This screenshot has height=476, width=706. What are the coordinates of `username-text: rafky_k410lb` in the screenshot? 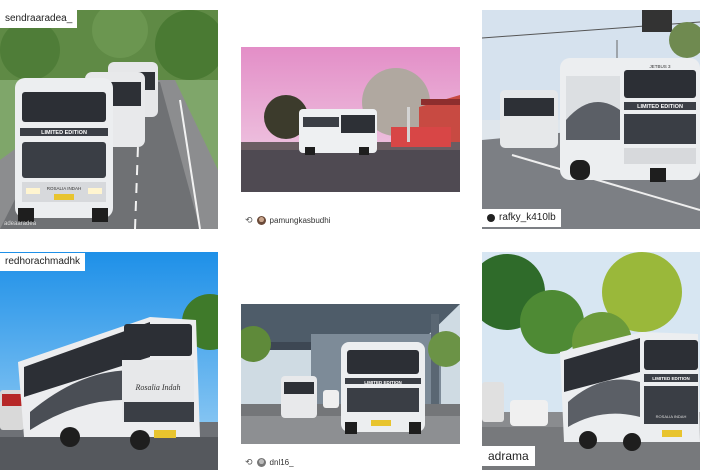 It's located at (527, 217).